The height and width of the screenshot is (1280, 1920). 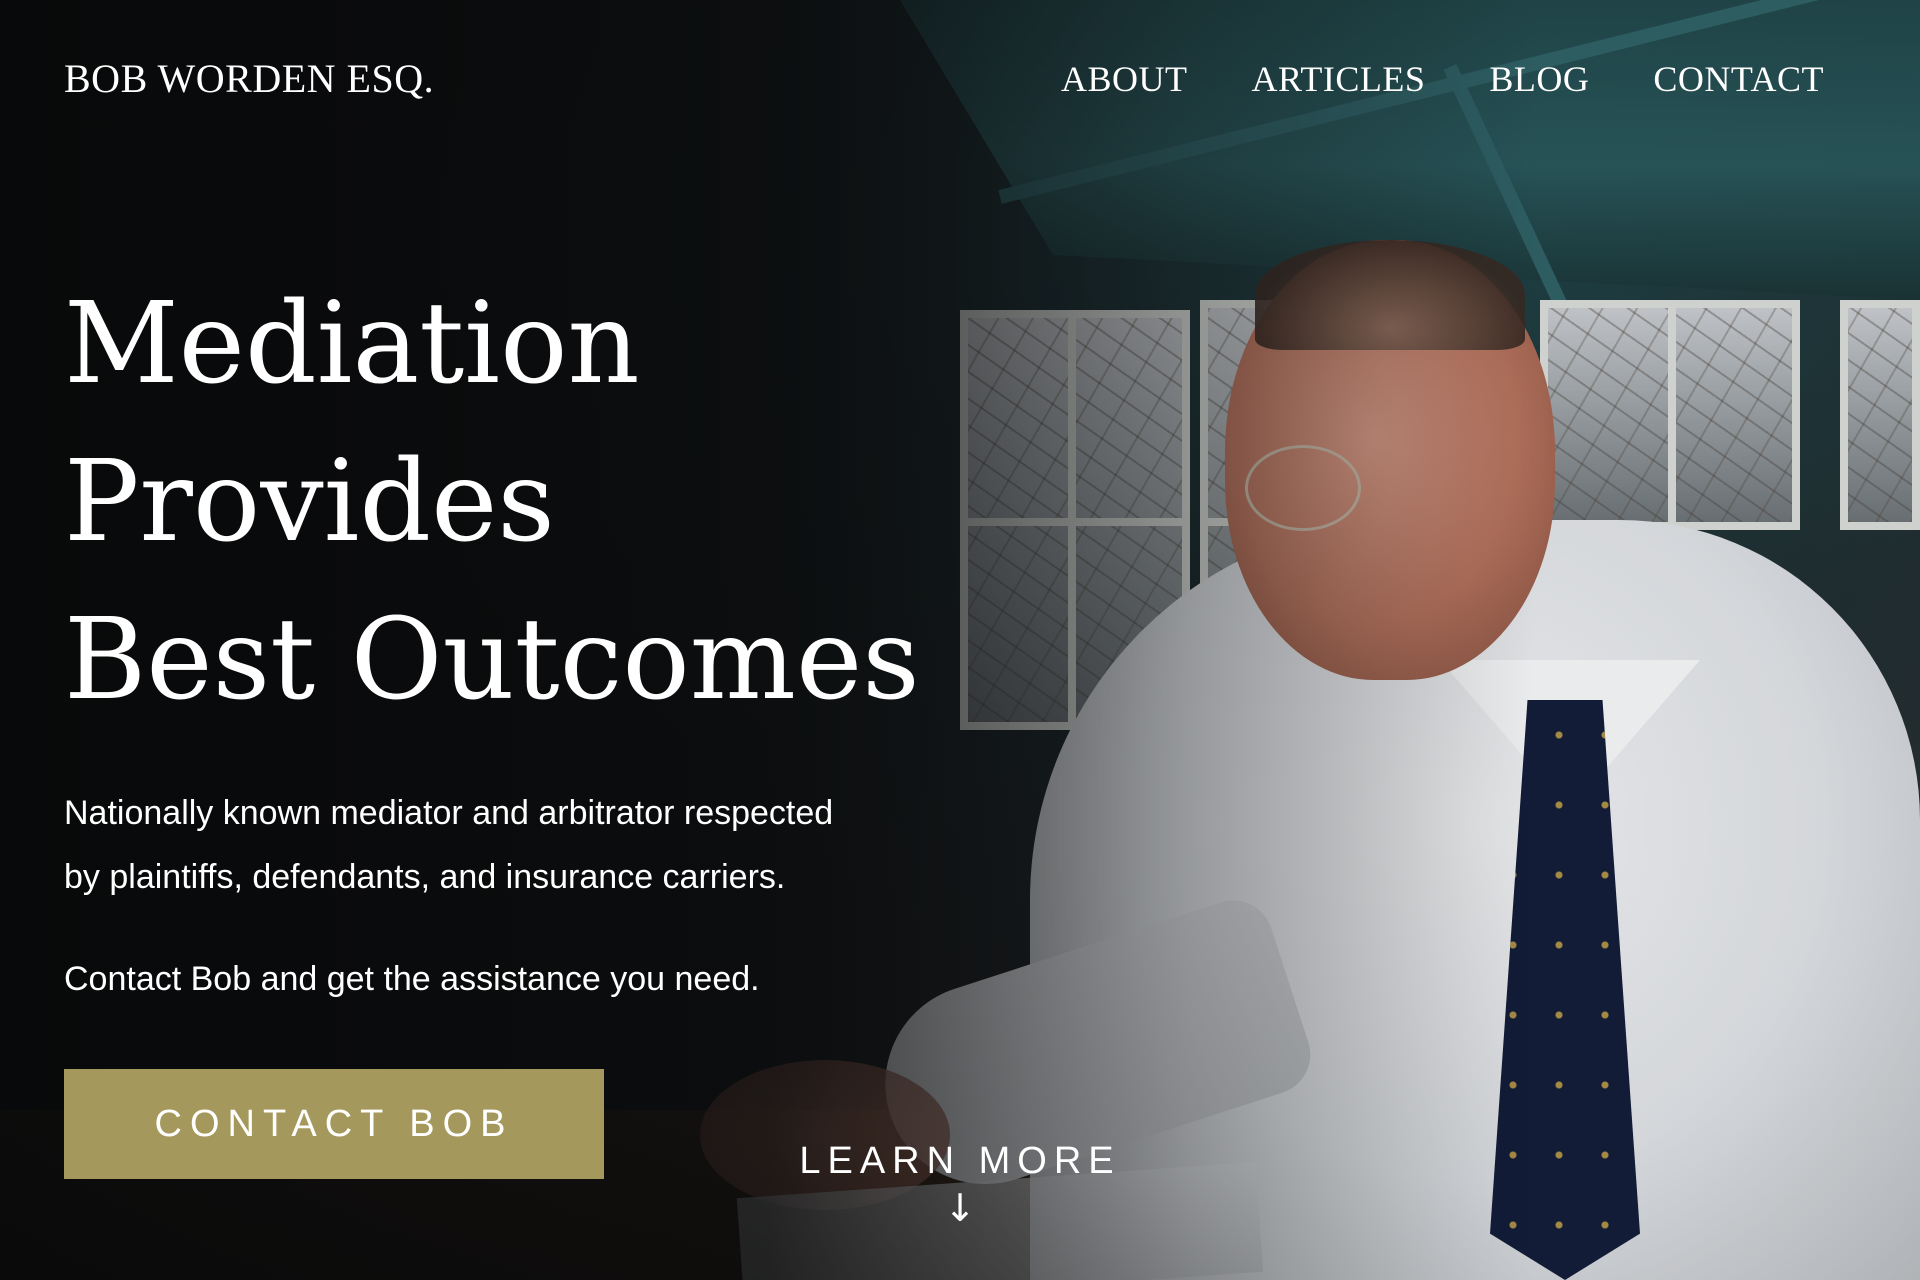 I want to click on hero-headline-line1: Mediation Provides, so click(x=352, y=423).